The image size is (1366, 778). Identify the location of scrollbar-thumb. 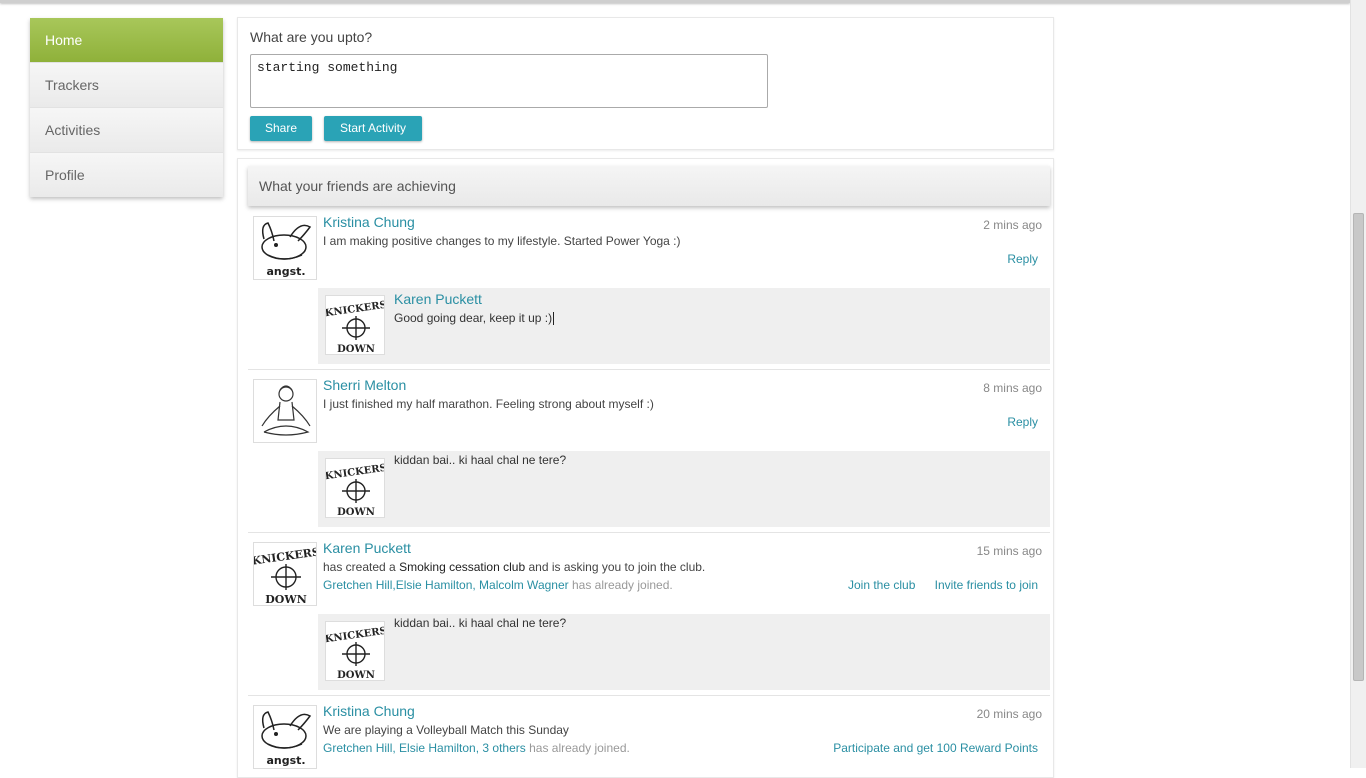
(1358, 447).